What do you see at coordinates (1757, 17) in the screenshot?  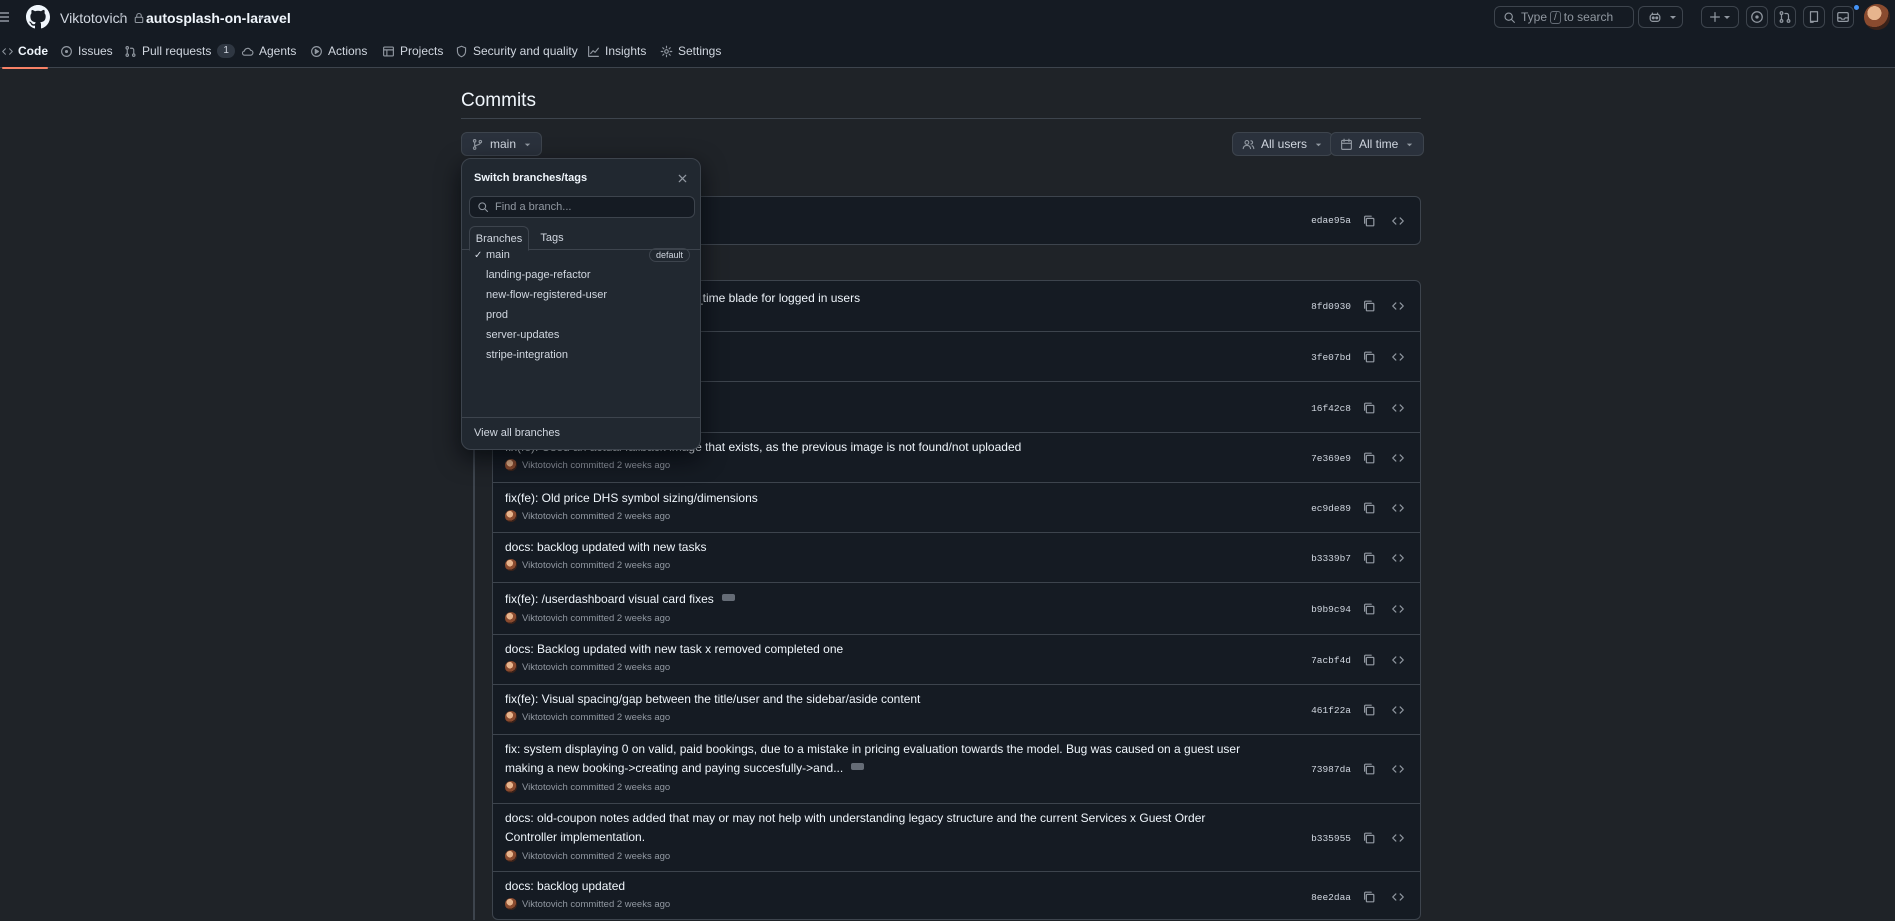 I see `issues-button` at bounding box center [1757, 17].